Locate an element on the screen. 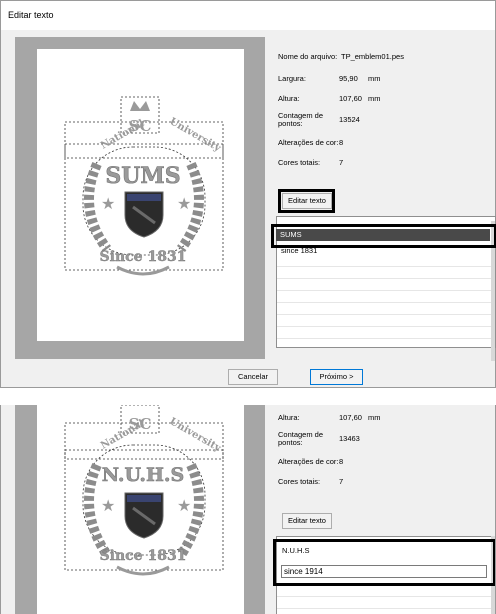 The width and height of the screenshot is (496, 614). stitch-count-value: 13524 is located at coordinates (349, 119).